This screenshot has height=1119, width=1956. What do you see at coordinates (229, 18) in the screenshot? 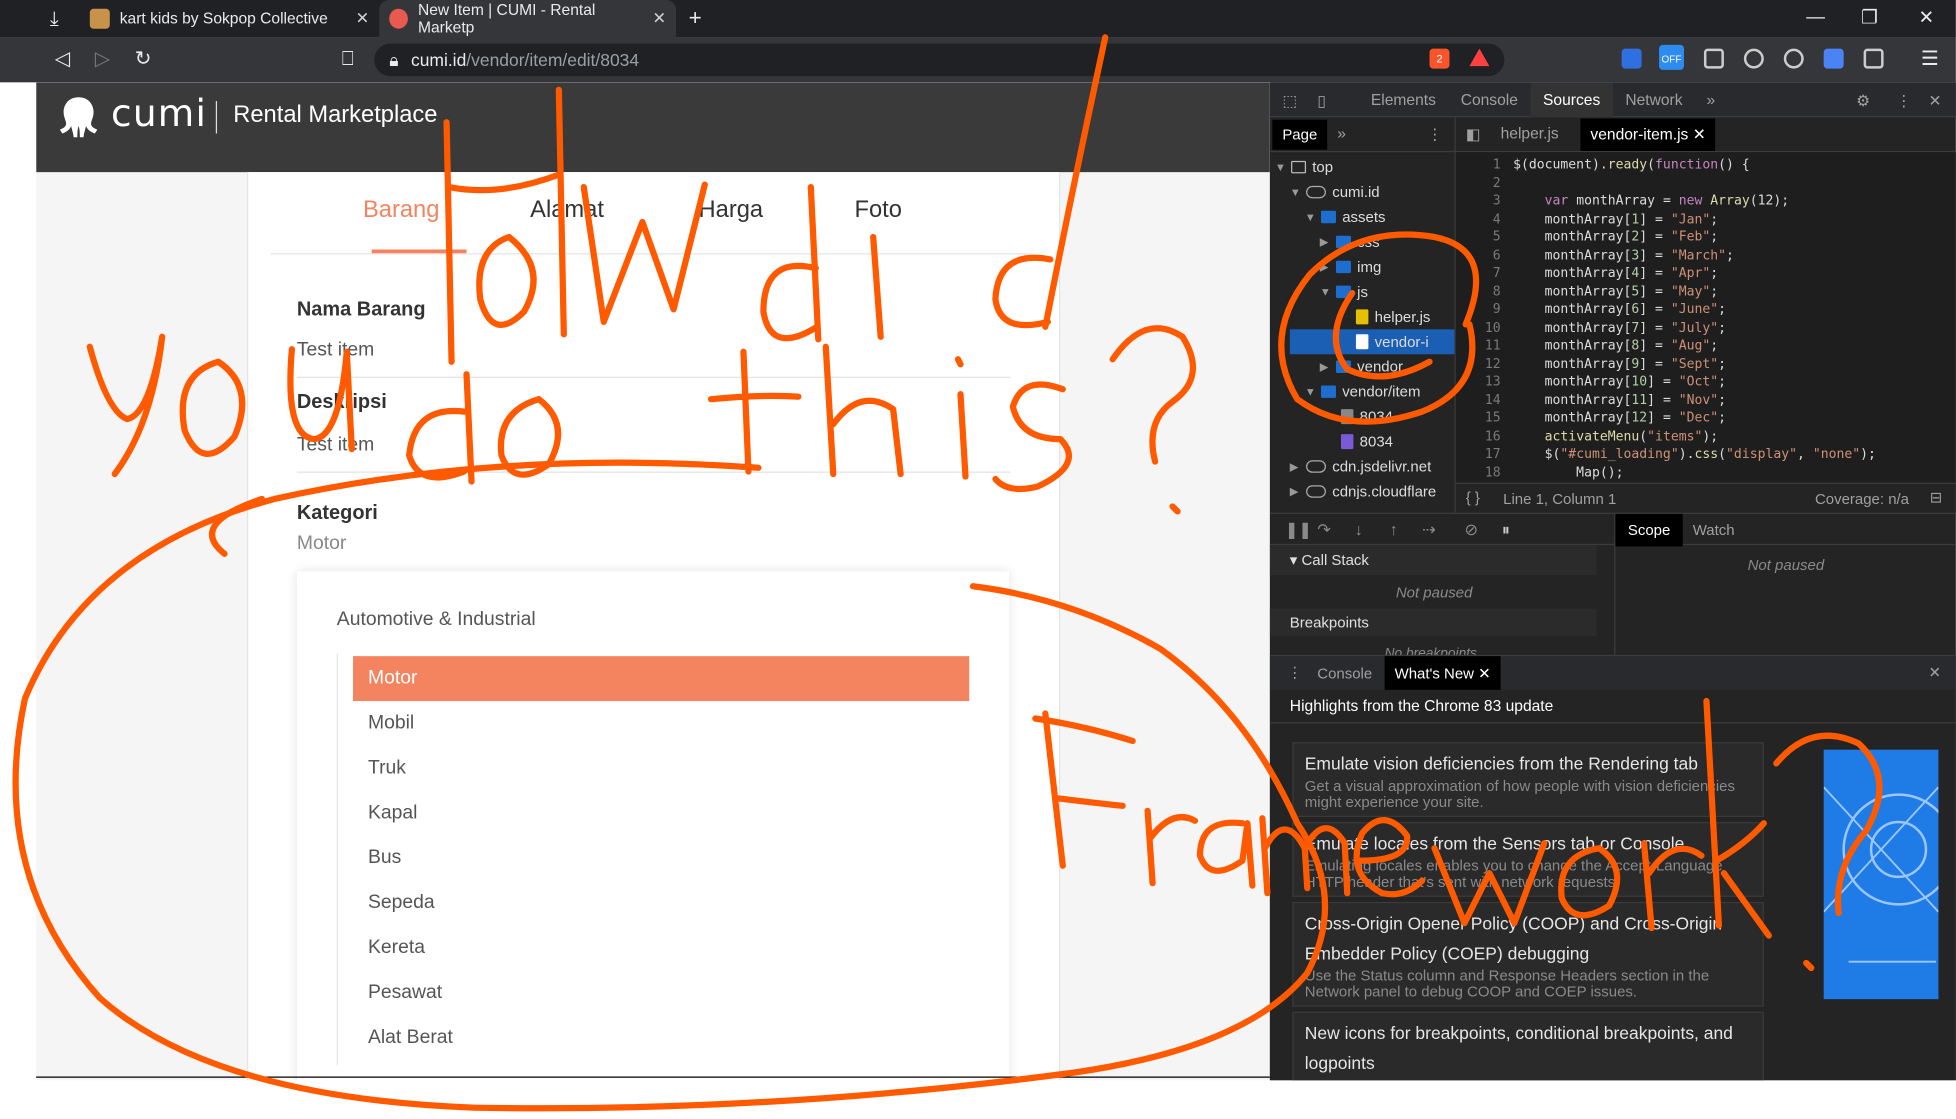
I see `tab-kart-kids: kart kids by Sokpop Collective ✕` at bounding box center [229, 18].